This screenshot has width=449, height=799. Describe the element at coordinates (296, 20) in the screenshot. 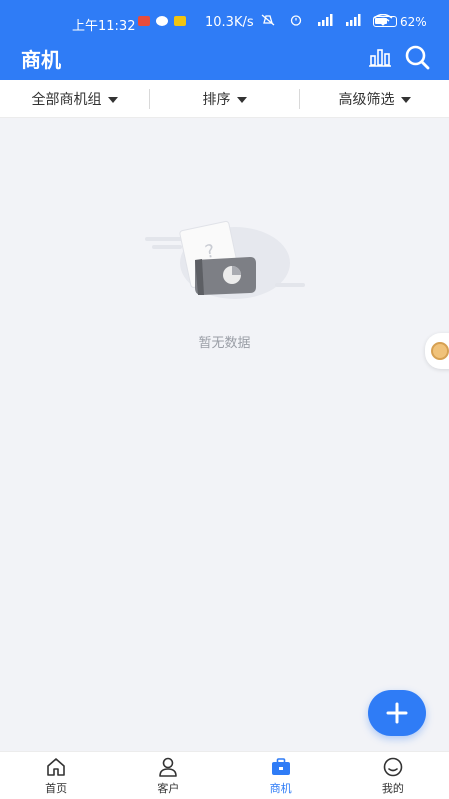

I see `alarm-icon` at that location.